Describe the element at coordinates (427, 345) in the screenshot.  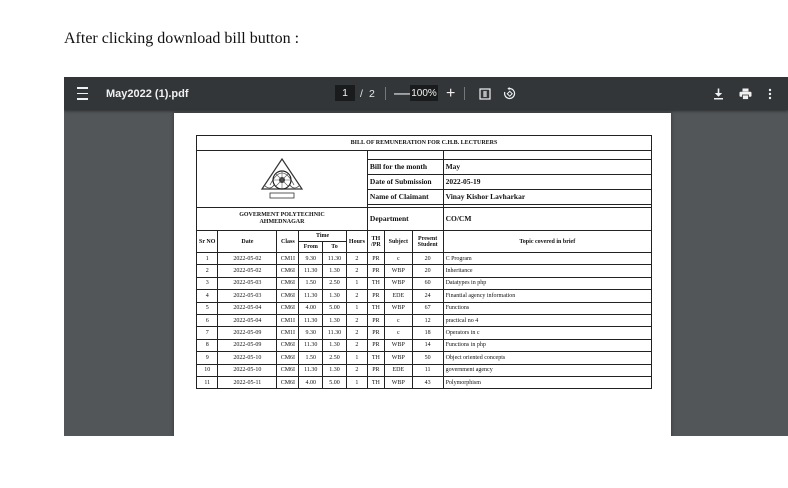
I see `table-cell: 14` at that location.